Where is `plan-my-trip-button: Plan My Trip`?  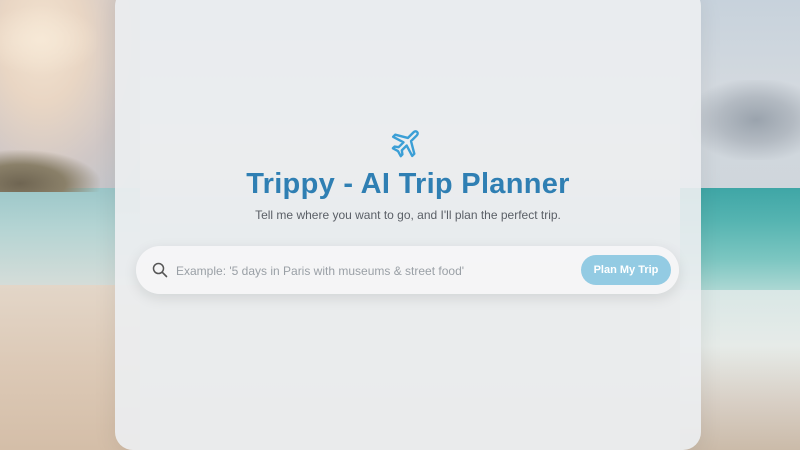 plan-my-trip-button: Plan My Trip is located at coordinates (626, 270).